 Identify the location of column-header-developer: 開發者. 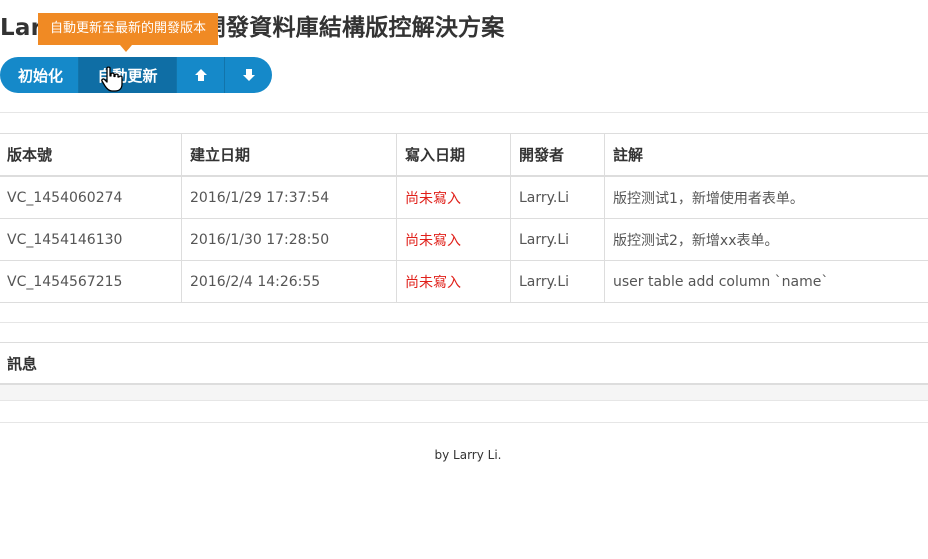
(558, 154).